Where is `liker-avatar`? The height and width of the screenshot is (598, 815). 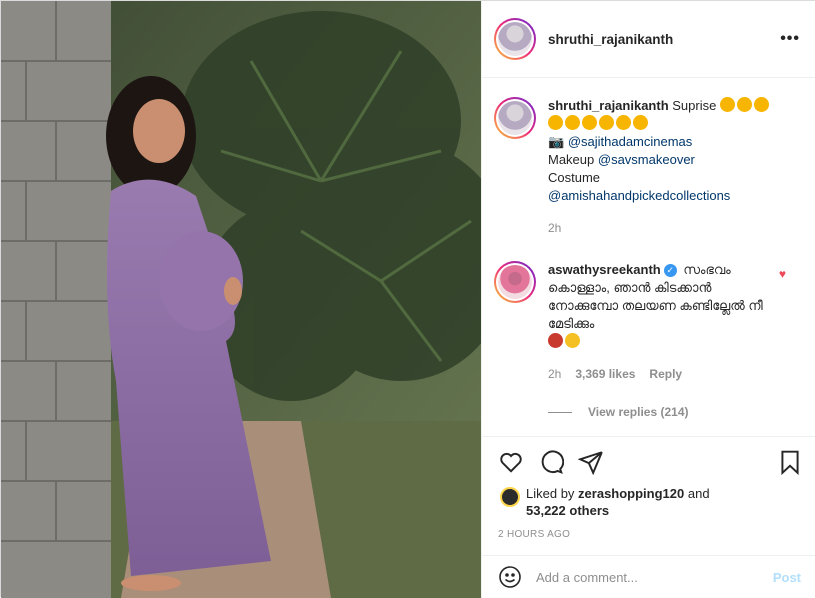
liker-avatar is located at coordinates (510, 497).